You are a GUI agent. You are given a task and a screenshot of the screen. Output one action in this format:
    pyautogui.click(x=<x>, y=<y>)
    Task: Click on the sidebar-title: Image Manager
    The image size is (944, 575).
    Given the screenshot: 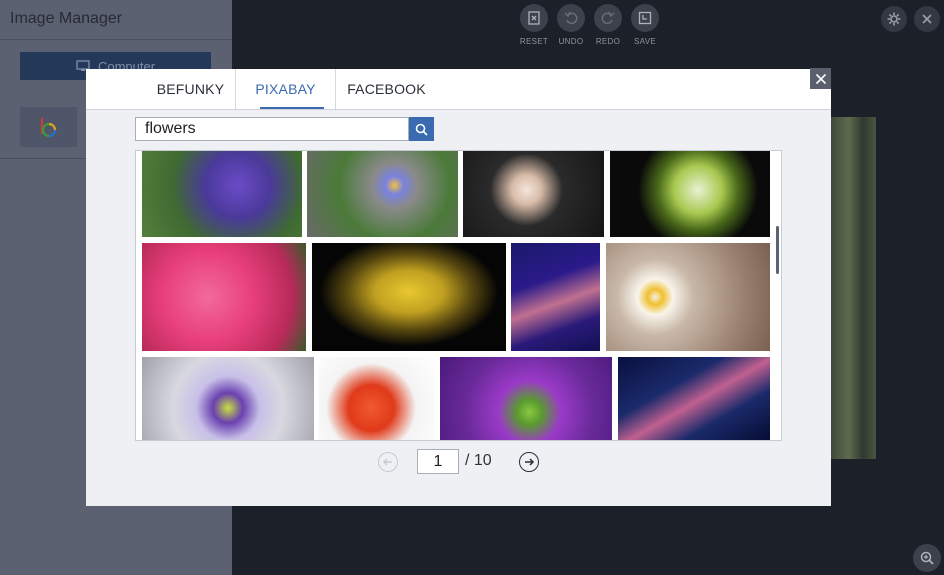 What is the action you would take?
    pyautogui.click(x=66, y=18)
    